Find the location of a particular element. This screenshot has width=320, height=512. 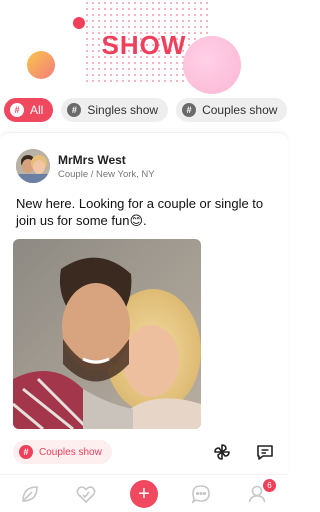

filter-chip-couples: # Couples show is located at coordinates (232, 110).